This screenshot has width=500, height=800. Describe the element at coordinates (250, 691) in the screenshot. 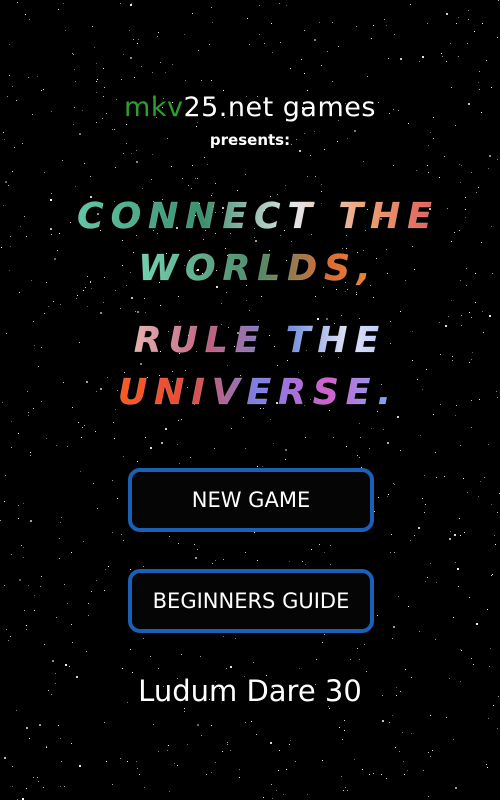

I see `ludum-dare-label: Ludum Dare 30` at that location.